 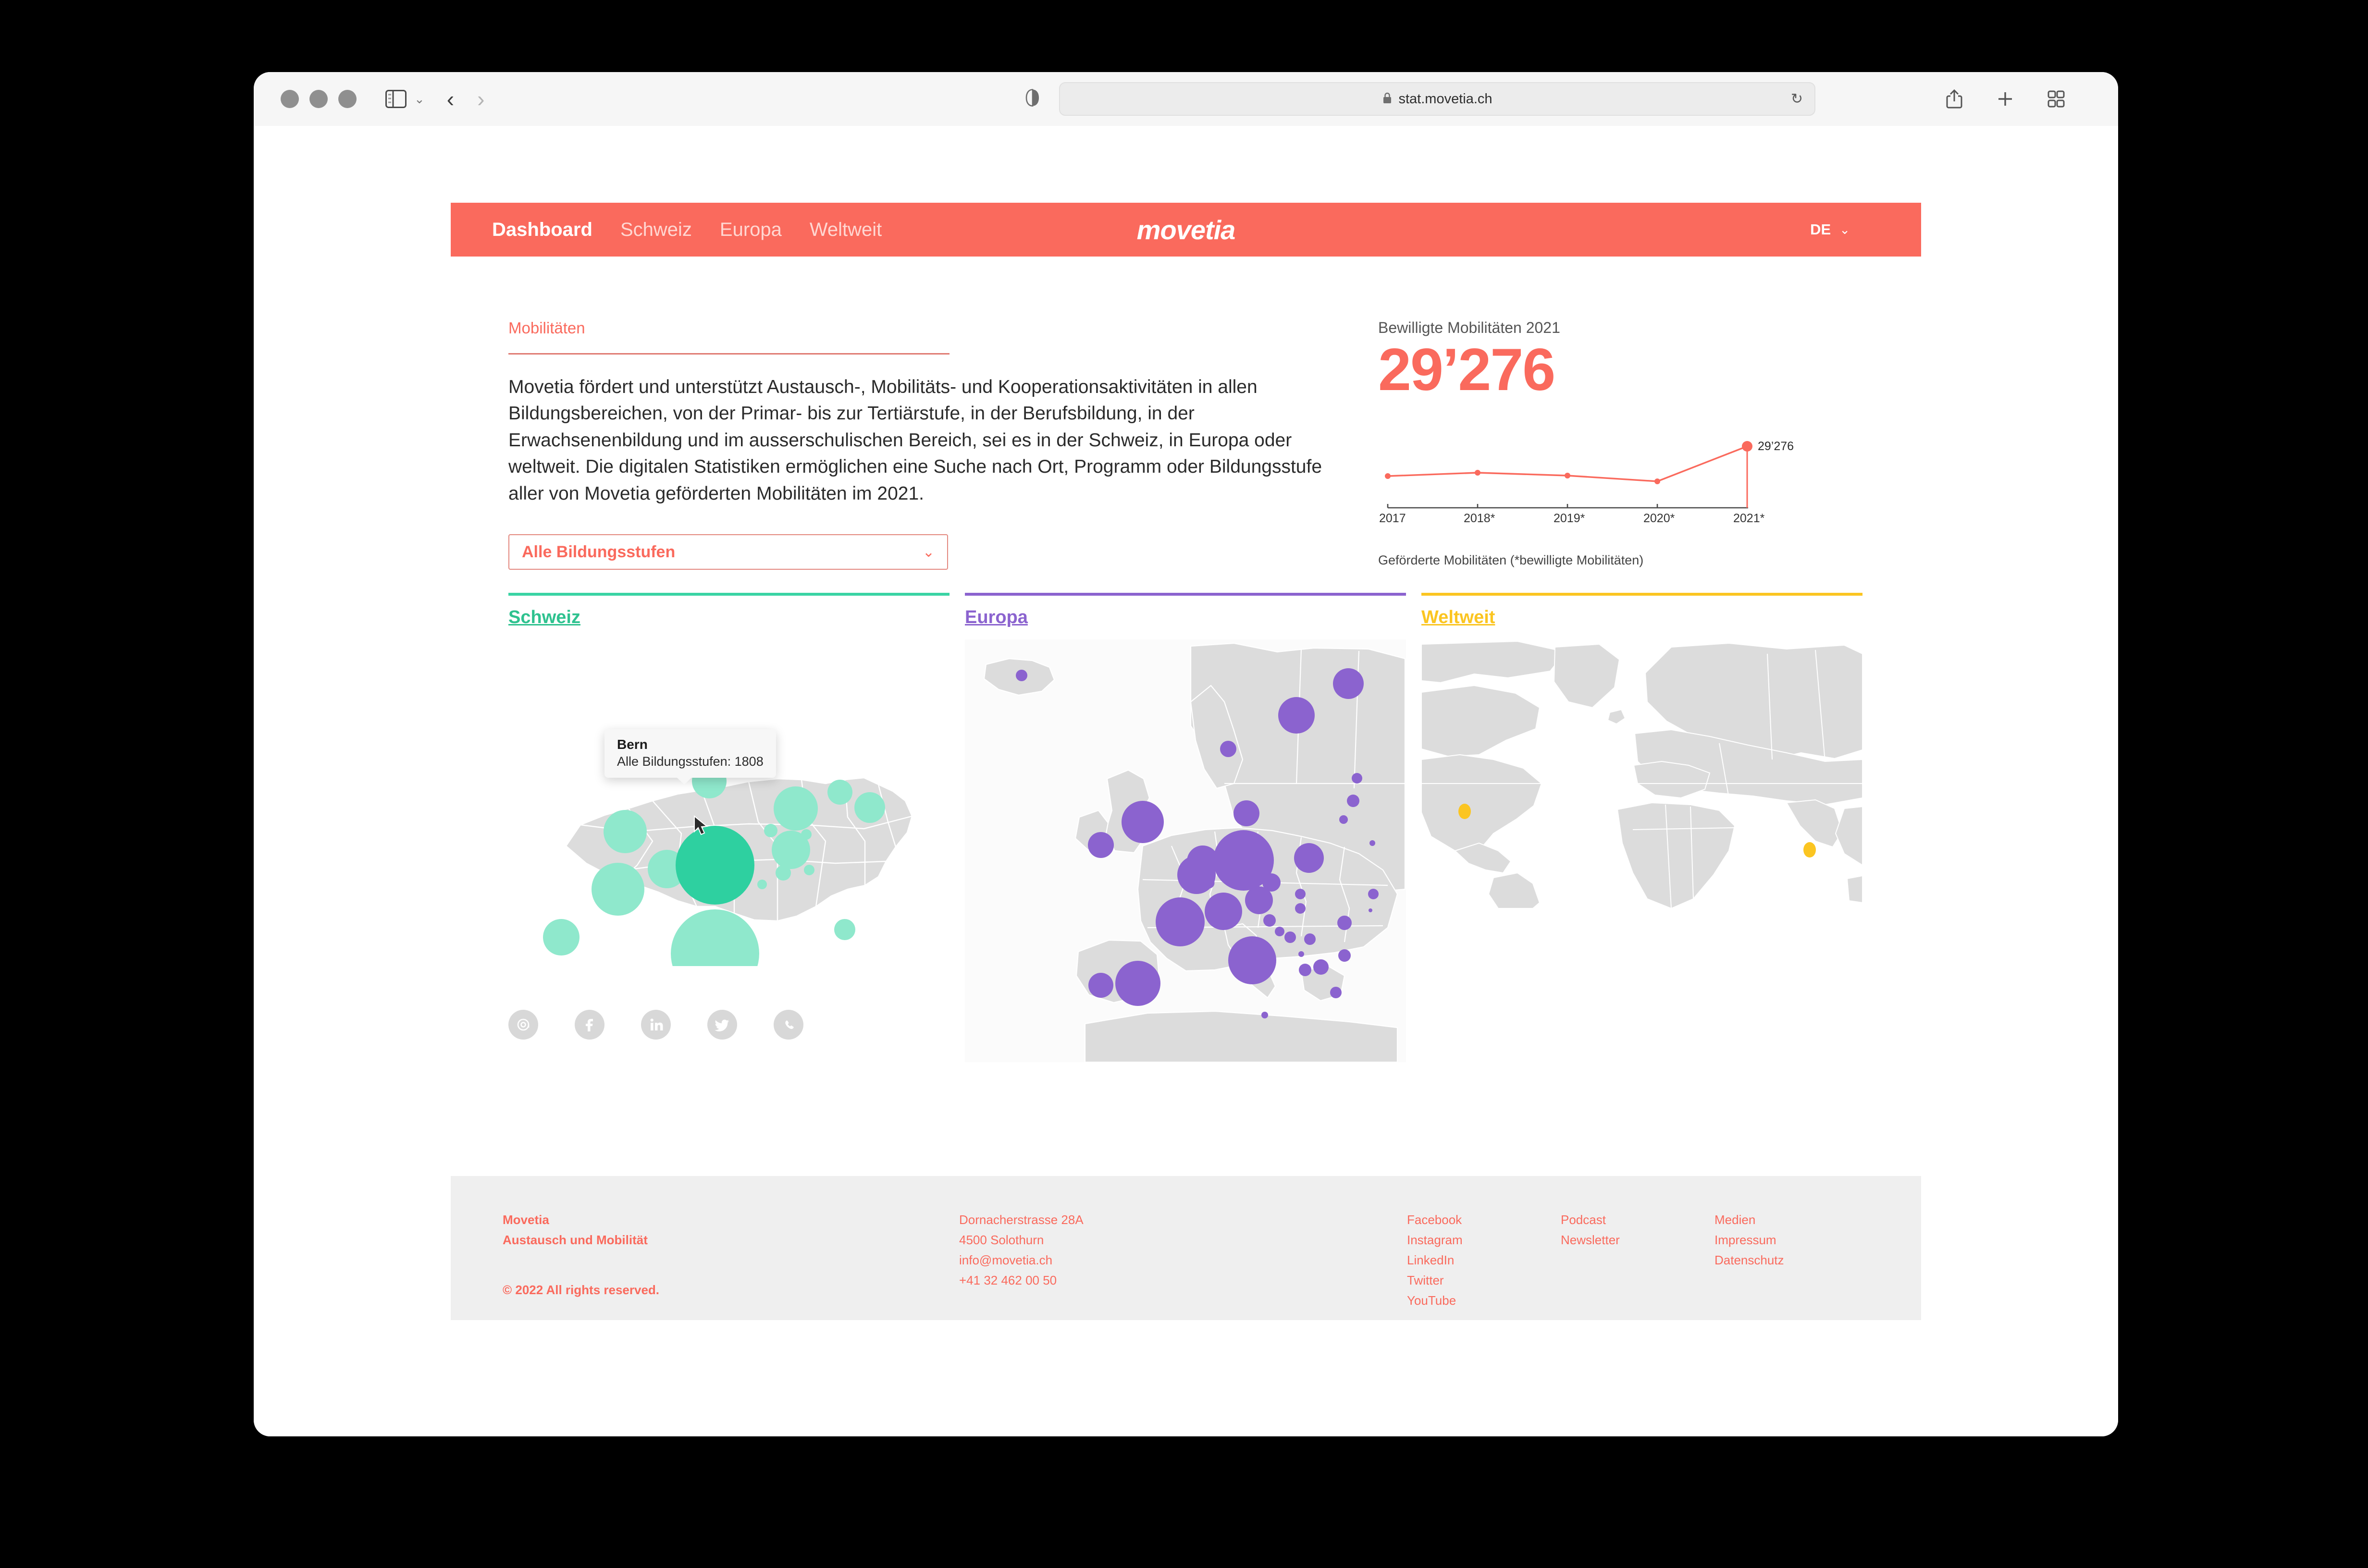 I want to click on footer-brand-line2: Austausch und Mobilität, so click(x=576, y=1241).